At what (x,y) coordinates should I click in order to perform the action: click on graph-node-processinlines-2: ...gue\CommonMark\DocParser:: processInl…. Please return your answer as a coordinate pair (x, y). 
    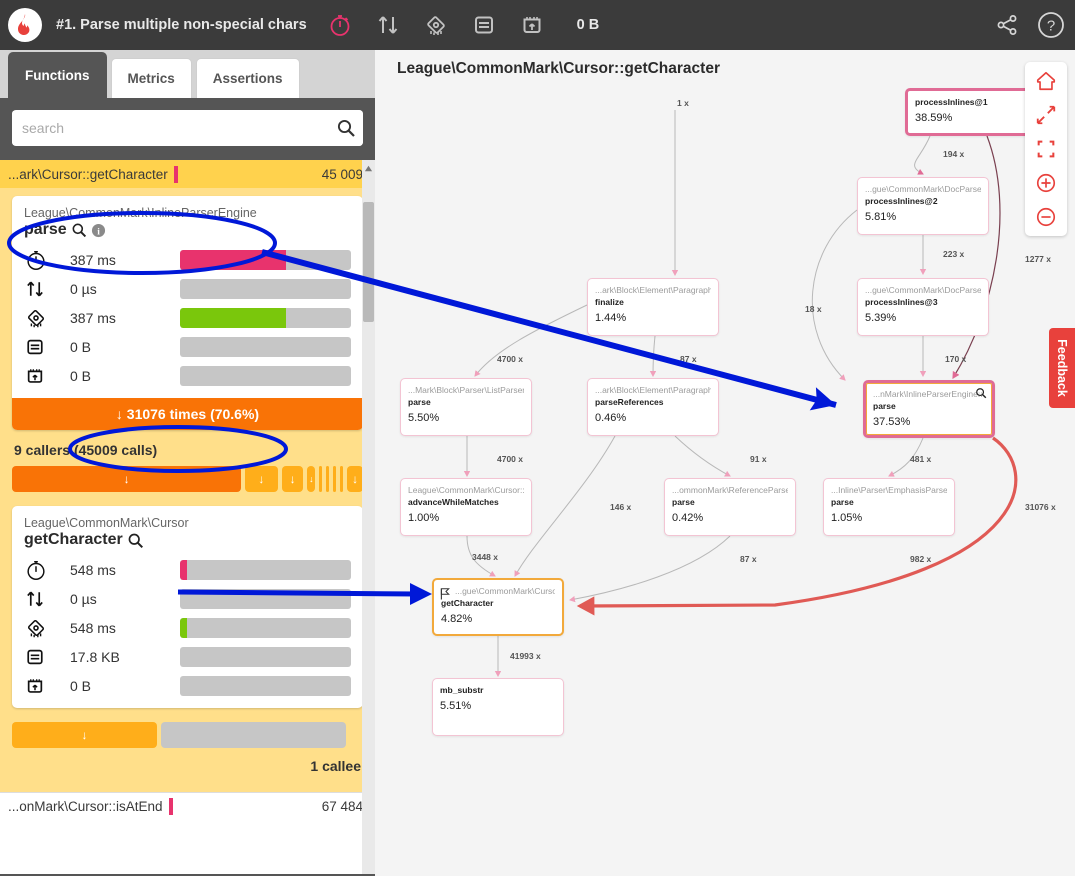
    Looking at the image, I should click on (923, 206).